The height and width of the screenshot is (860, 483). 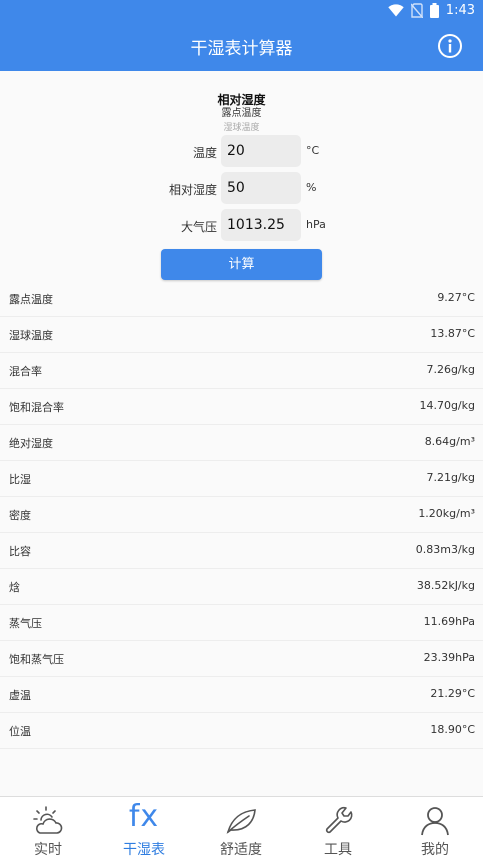 What do you see at coordinates (241, 821) in the screenshot?
I see `leaf-icon` at bounding box center [241, 821].